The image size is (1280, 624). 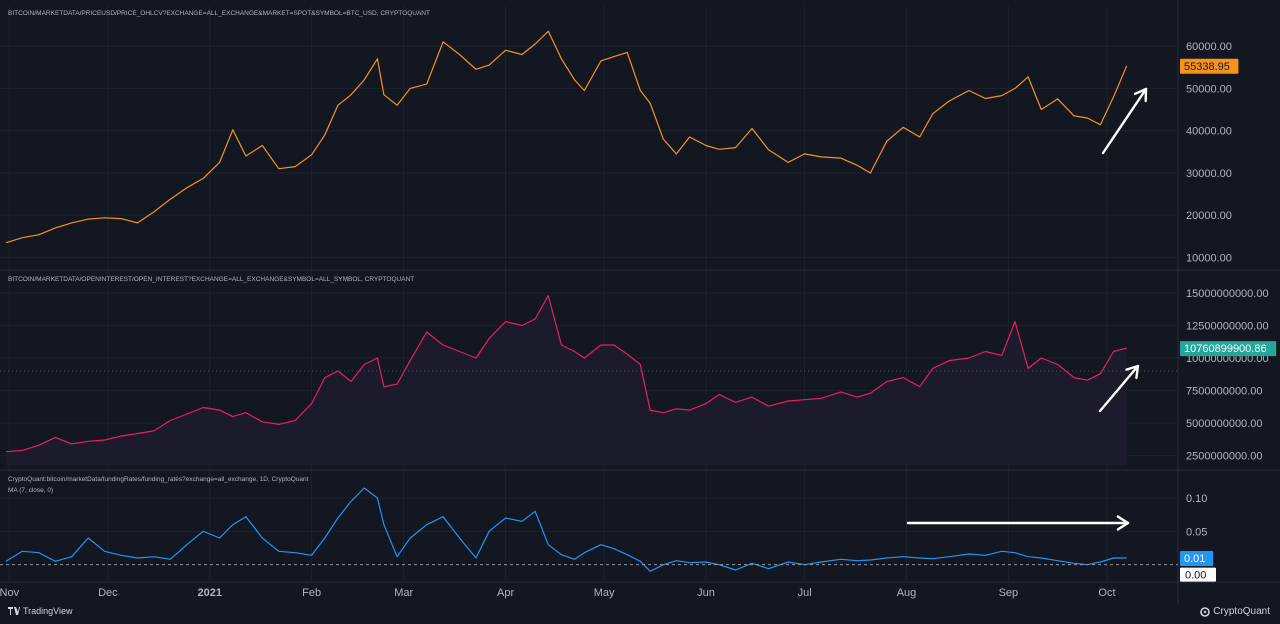 What do you see at coordinates (1196, 499) in the screenshot?
I see `pane-2-ytick-0: 0.10` at bounding box center [1196, 499].